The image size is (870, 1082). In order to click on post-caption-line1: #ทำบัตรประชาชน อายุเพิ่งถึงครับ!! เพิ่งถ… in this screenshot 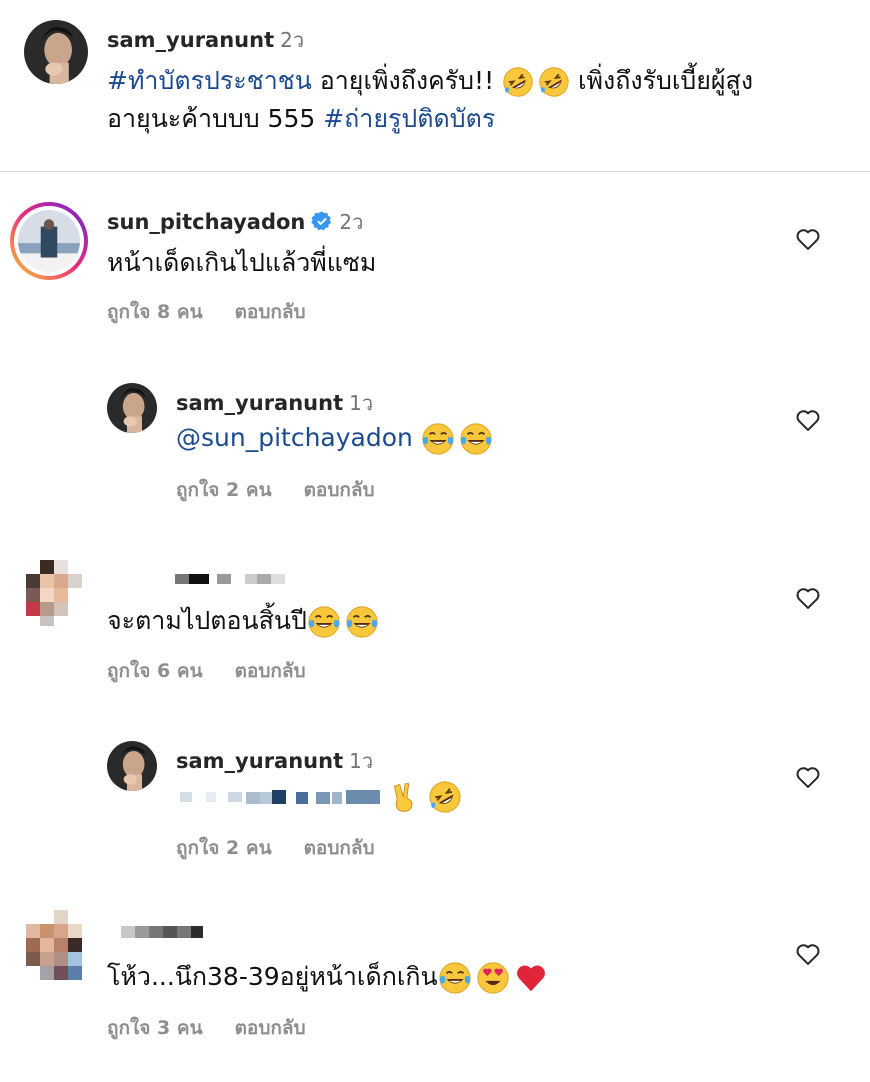, I will do `click(430, 81)`.